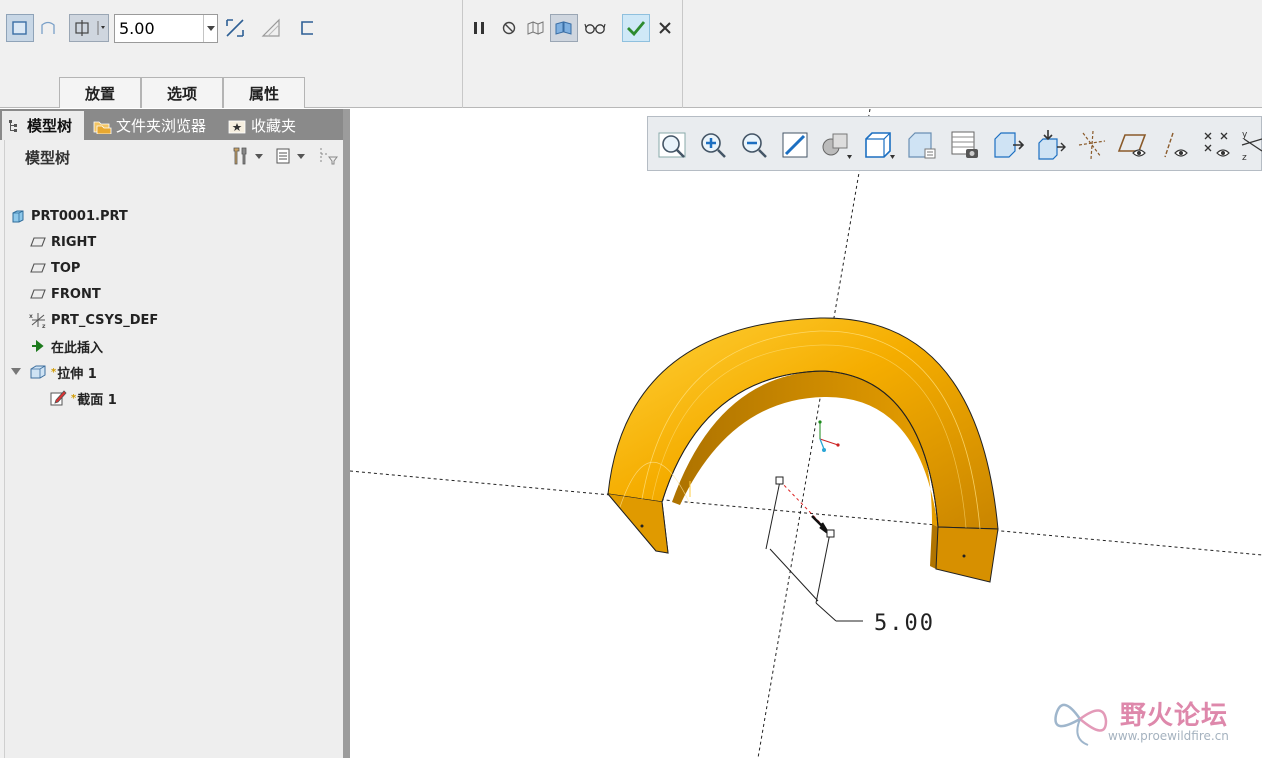 Image resolution: width=1262 pixels, height=758 pixels. I want to click on tree-item-label: PRT_CSYS_DEF, so click(105, 320).